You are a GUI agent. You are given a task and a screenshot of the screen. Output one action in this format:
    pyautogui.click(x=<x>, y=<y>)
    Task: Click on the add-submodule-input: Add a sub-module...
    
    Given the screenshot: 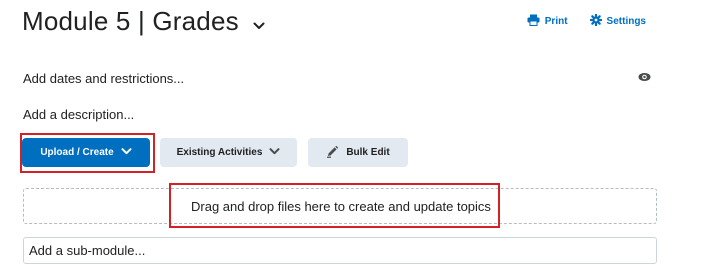 What is the action you would take?
    pyautogui.click(x=340, y=250)
    